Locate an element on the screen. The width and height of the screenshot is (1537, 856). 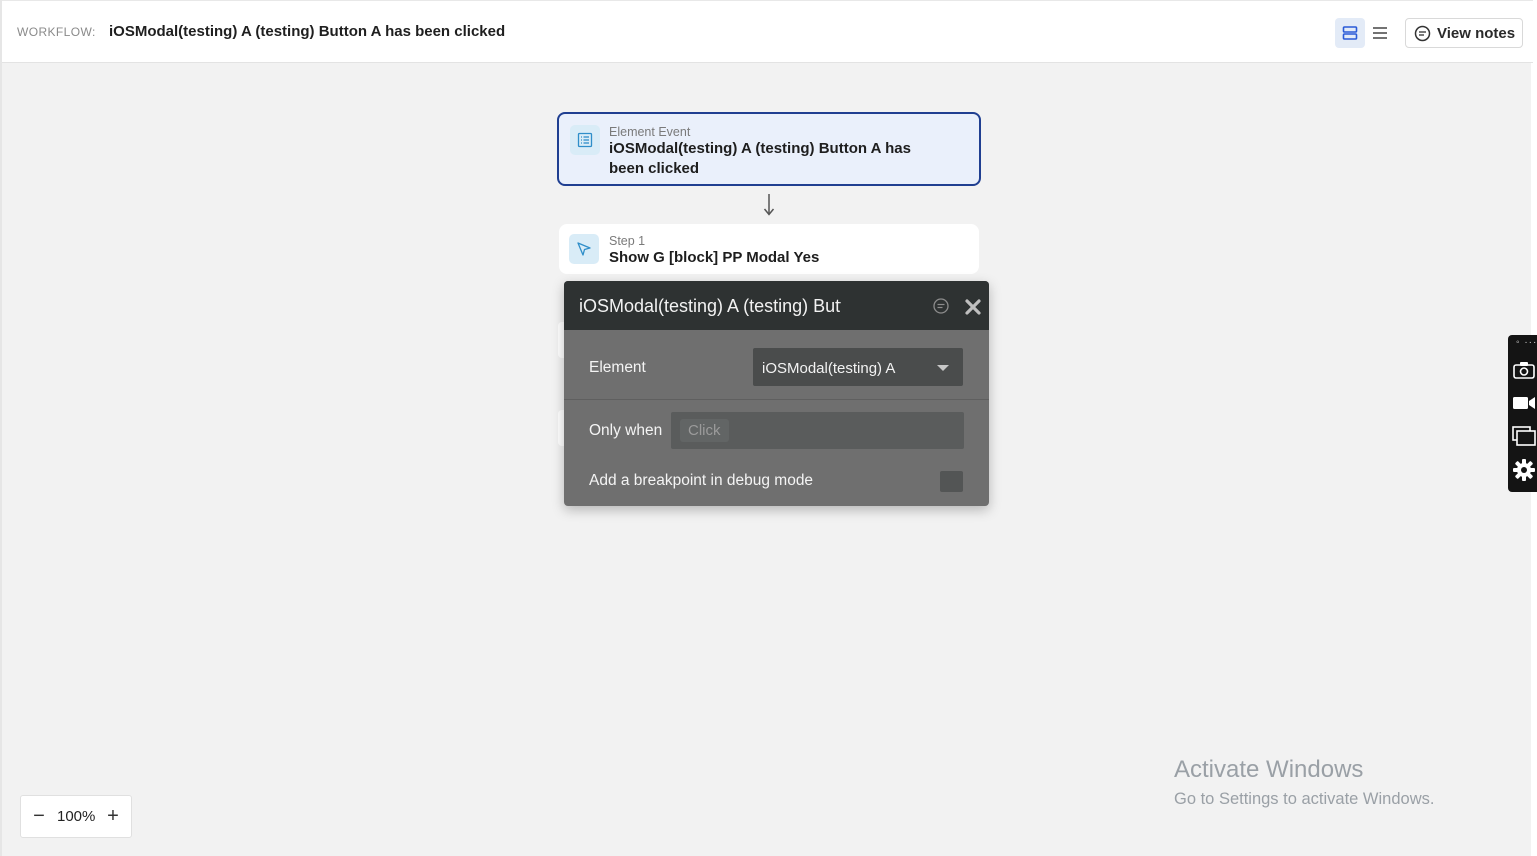
step-kind-label: Step 1 is located at coordinates (627, 241).